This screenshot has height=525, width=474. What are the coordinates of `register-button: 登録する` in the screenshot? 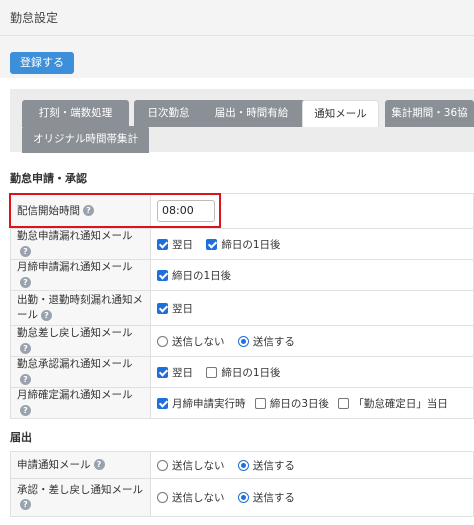 It's located at (42, 63).